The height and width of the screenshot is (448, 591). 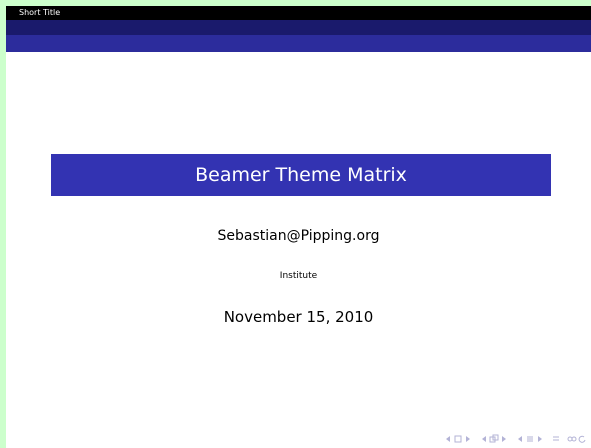 I want to click on nav-search-icon, so click(x=572, y=439).